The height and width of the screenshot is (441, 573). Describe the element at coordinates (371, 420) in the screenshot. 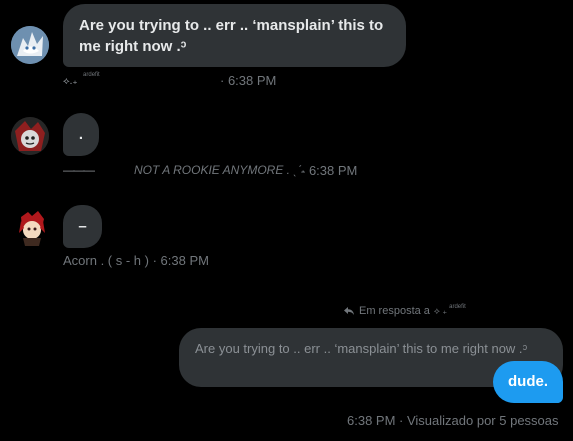

I see `sent-message-time: 6:38 PM` at that location.